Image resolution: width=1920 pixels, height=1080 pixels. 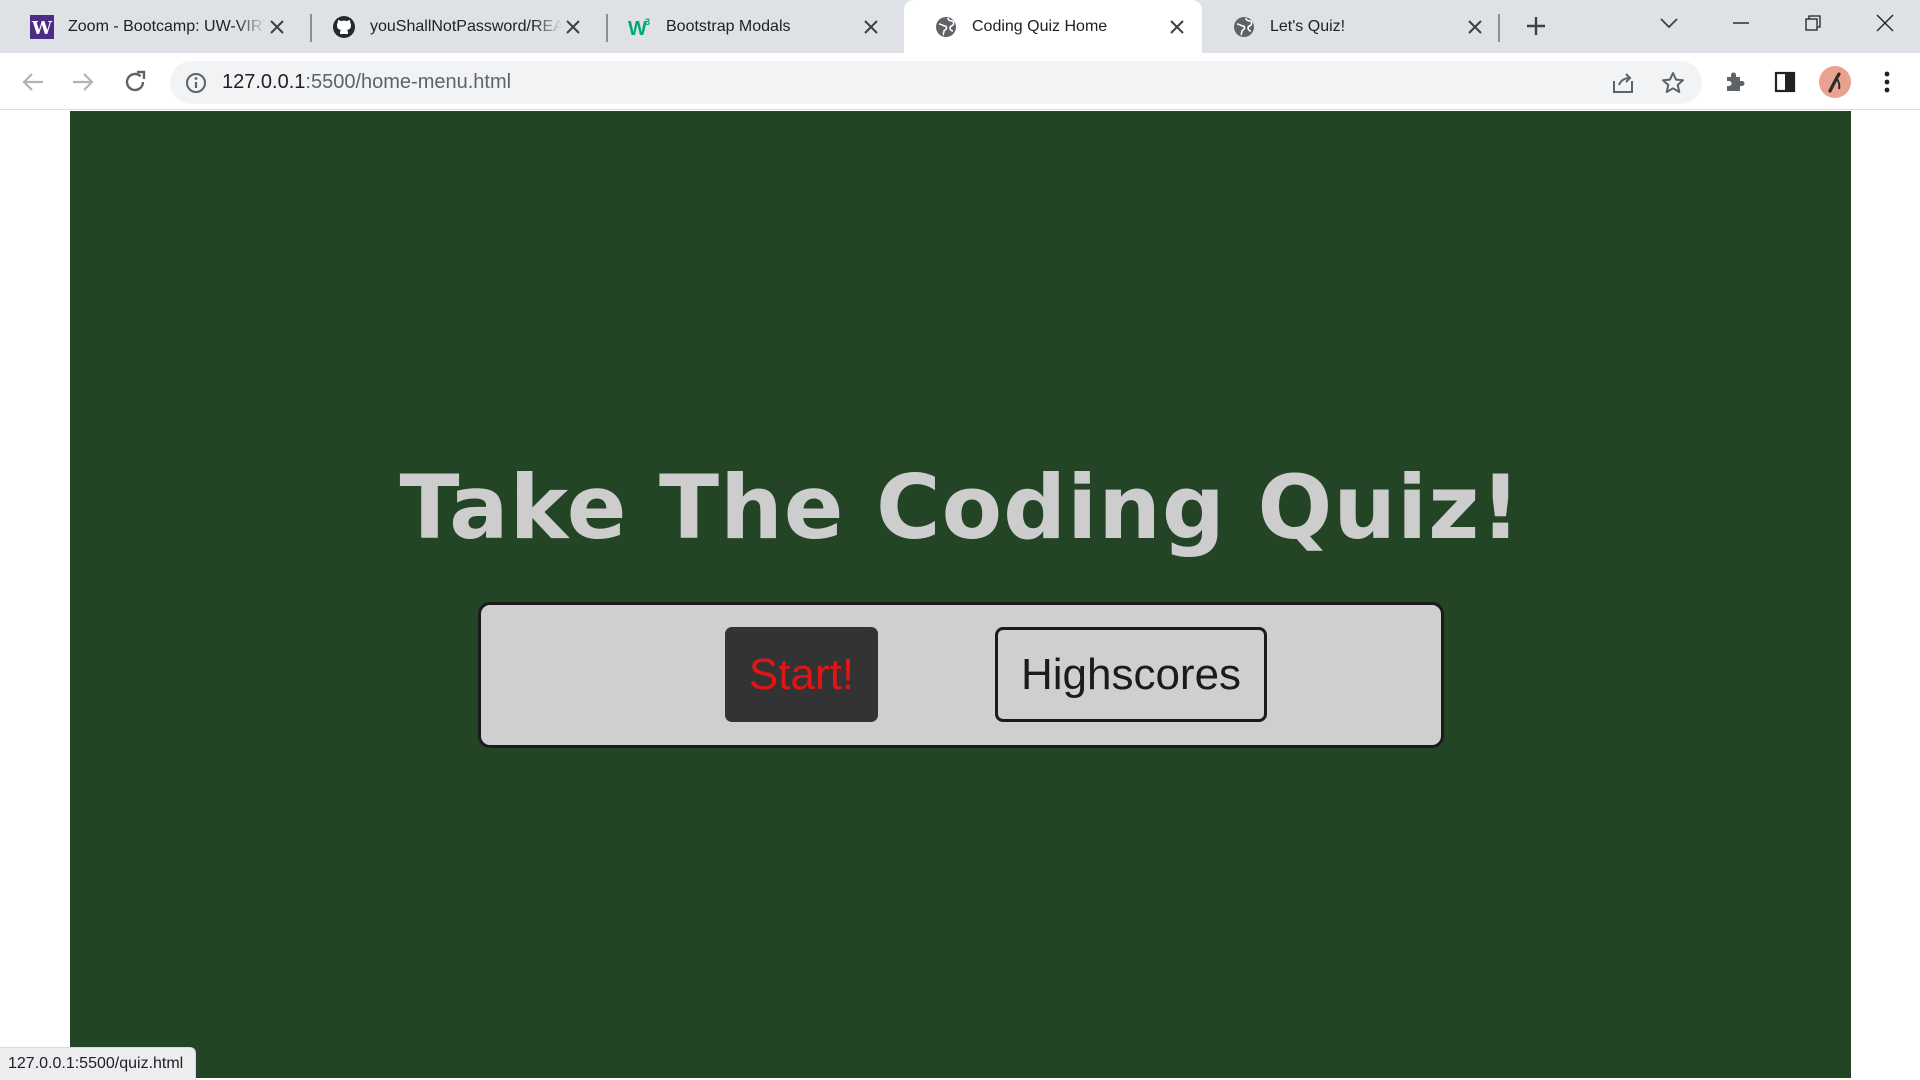 I want to click on status-bar-url: 127.0.0.1:5500/quiz.html, so click(x=98, y=1063).